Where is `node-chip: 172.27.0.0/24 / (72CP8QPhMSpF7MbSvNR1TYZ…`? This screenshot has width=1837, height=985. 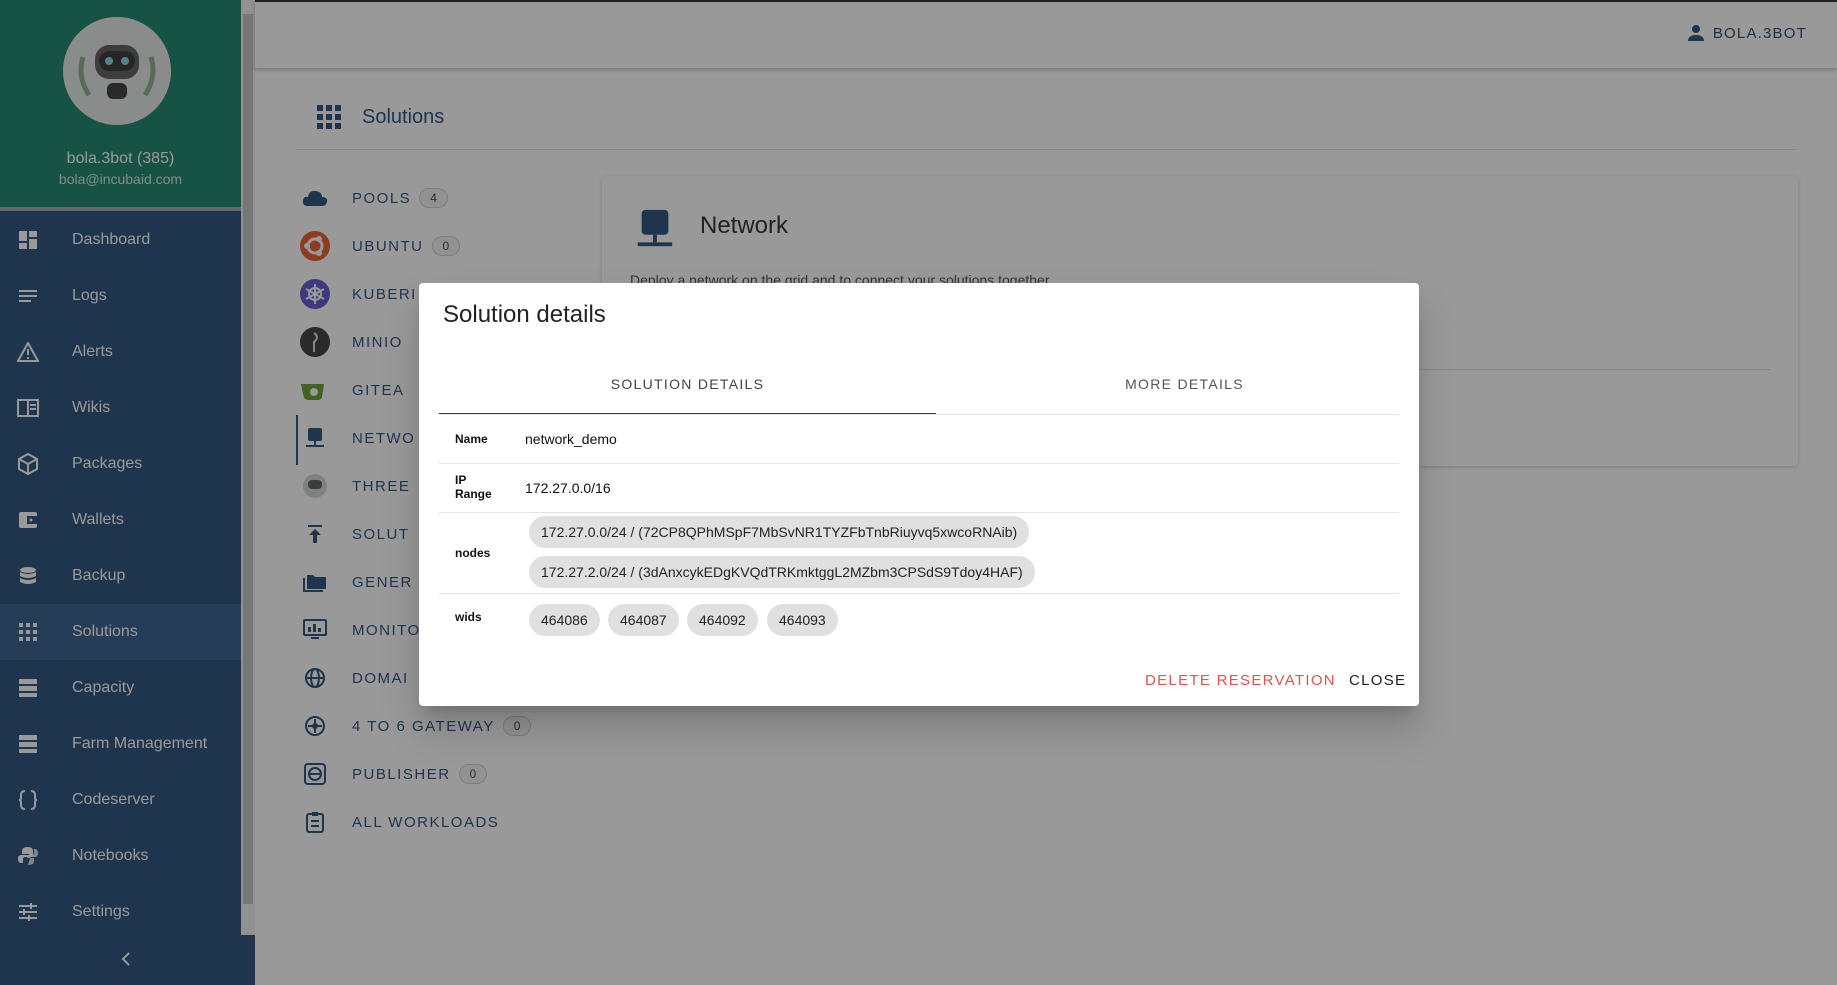
node-chip: 172.27.0.0/24 / (72CP8QPhMSpF7MbSvNR1TYZ… is located at coordinates (779, 532).